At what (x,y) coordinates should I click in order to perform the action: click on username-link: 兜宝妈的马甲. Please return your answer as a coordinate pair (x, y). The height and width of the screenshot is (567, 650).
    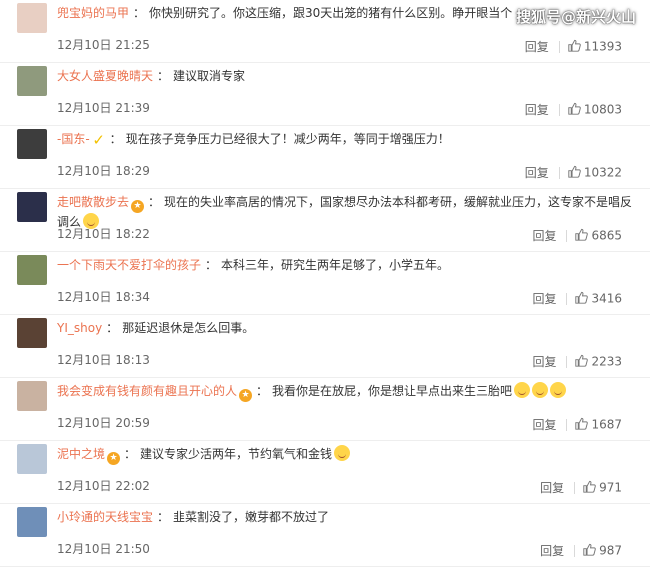
    Looking at the image, I should click on (93, 13).